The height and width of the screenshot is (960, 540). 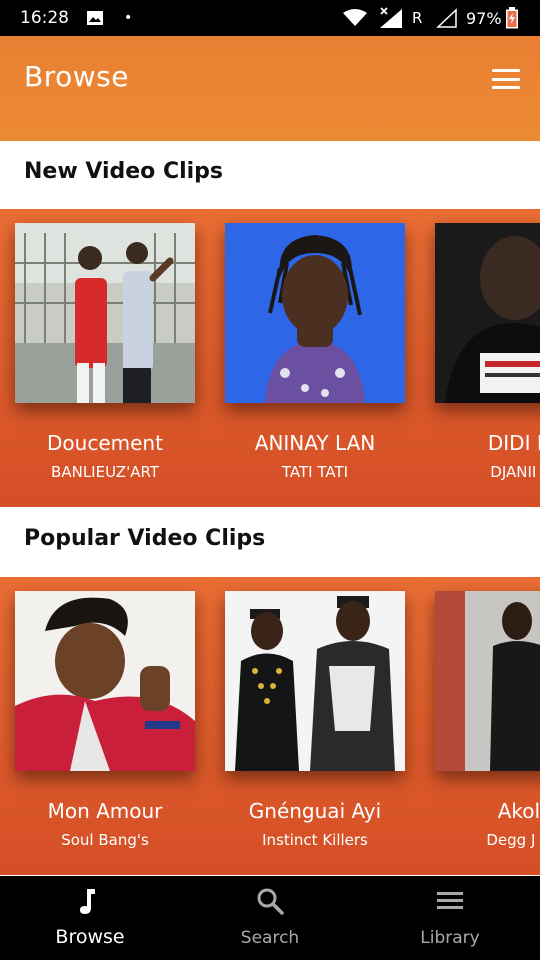 I want to click on search-icon, so click(x=270, y=901).